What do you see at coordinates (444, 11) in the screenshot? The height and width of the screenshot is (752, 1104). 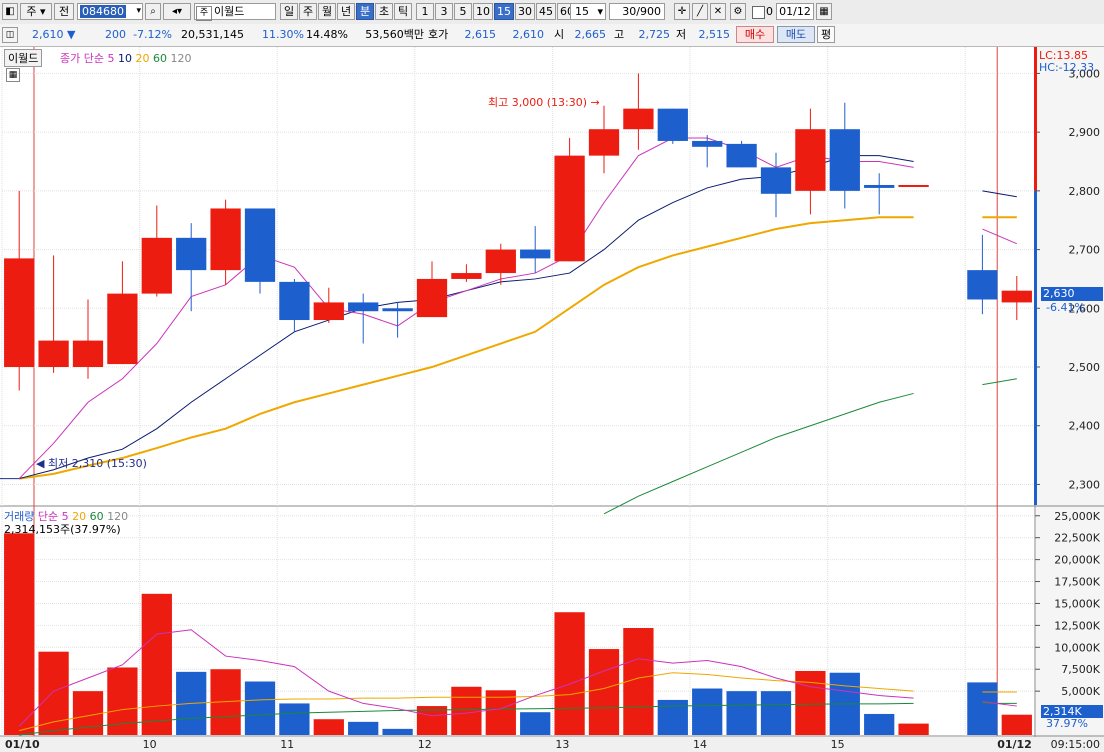 I see `interval-button-3: 3` at bounding box center [444, 11].